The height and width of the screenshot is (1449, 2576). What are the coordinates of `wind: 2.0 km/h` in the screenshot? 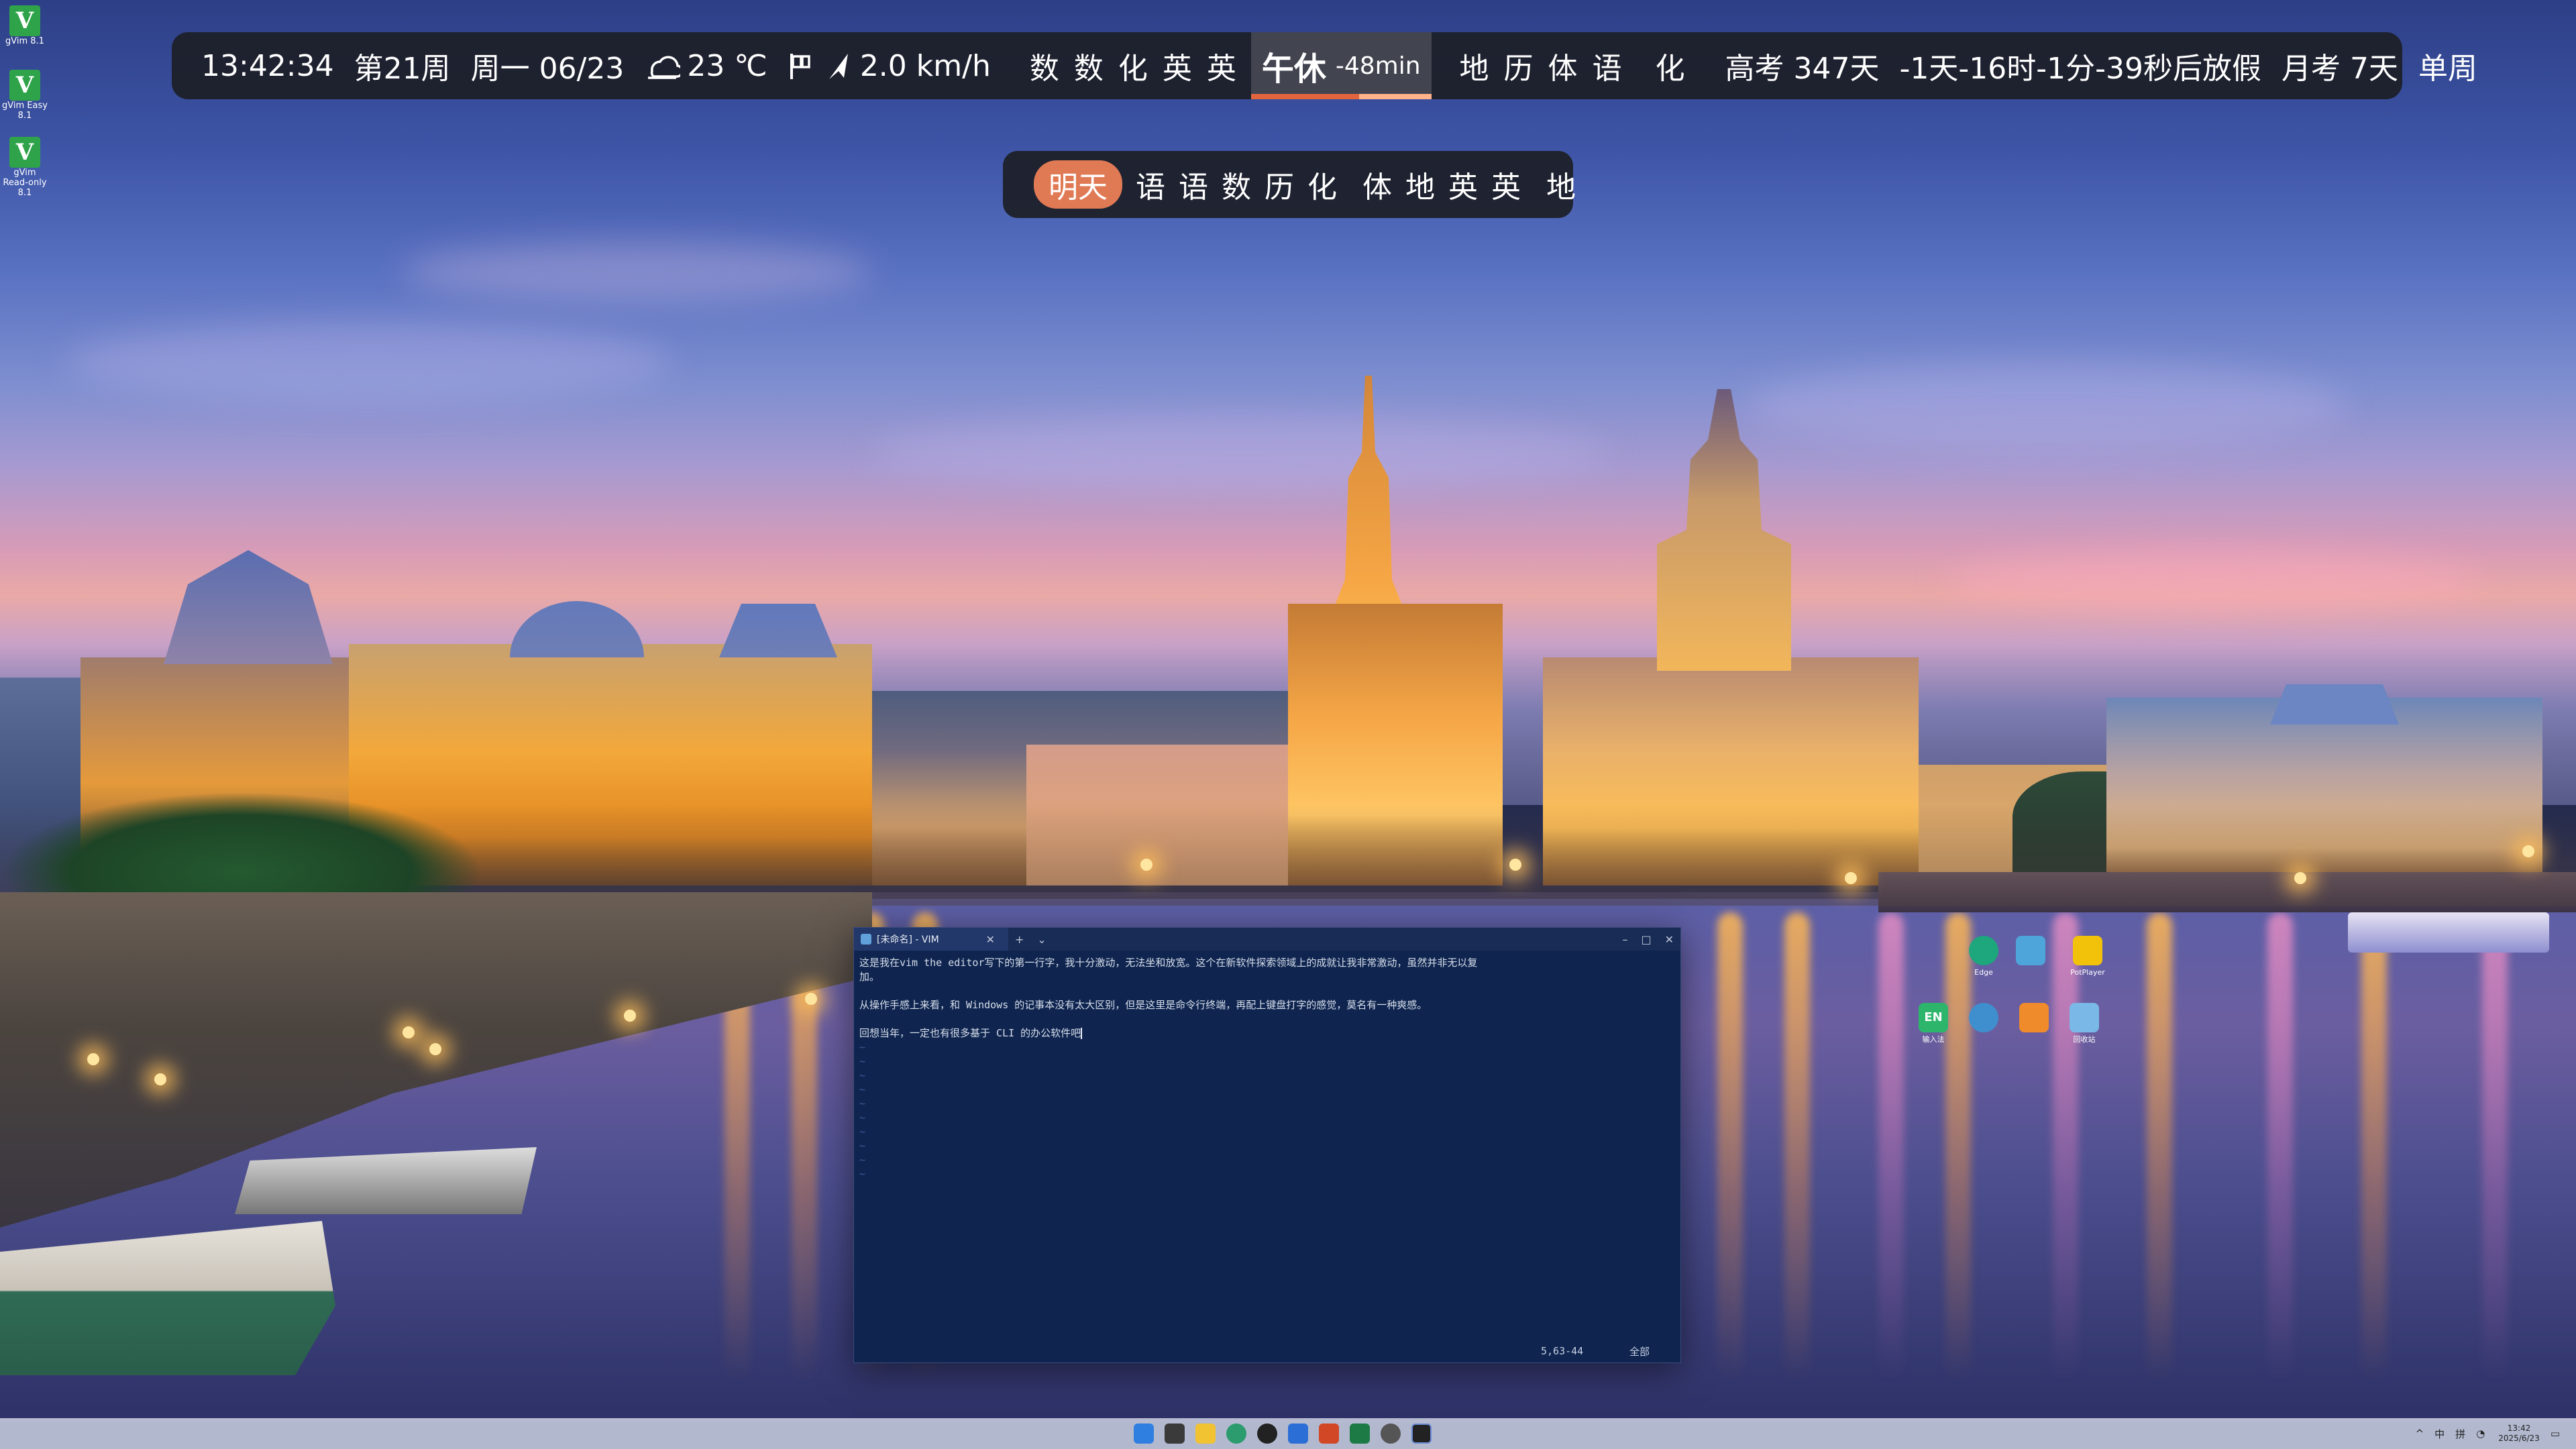 It's located at (889, 66).